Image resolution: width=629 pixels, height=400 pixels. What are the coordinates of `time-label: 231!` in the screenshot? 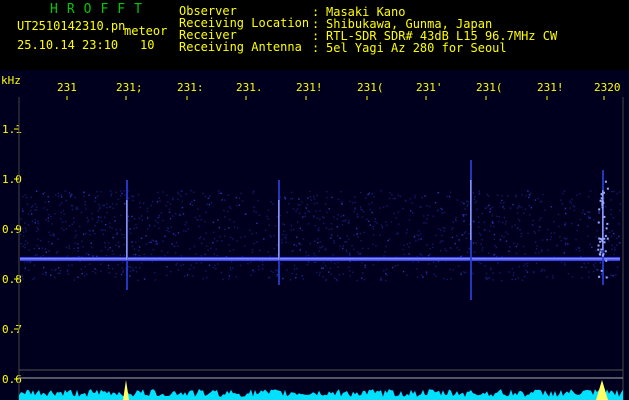 It's located at (309, 87).